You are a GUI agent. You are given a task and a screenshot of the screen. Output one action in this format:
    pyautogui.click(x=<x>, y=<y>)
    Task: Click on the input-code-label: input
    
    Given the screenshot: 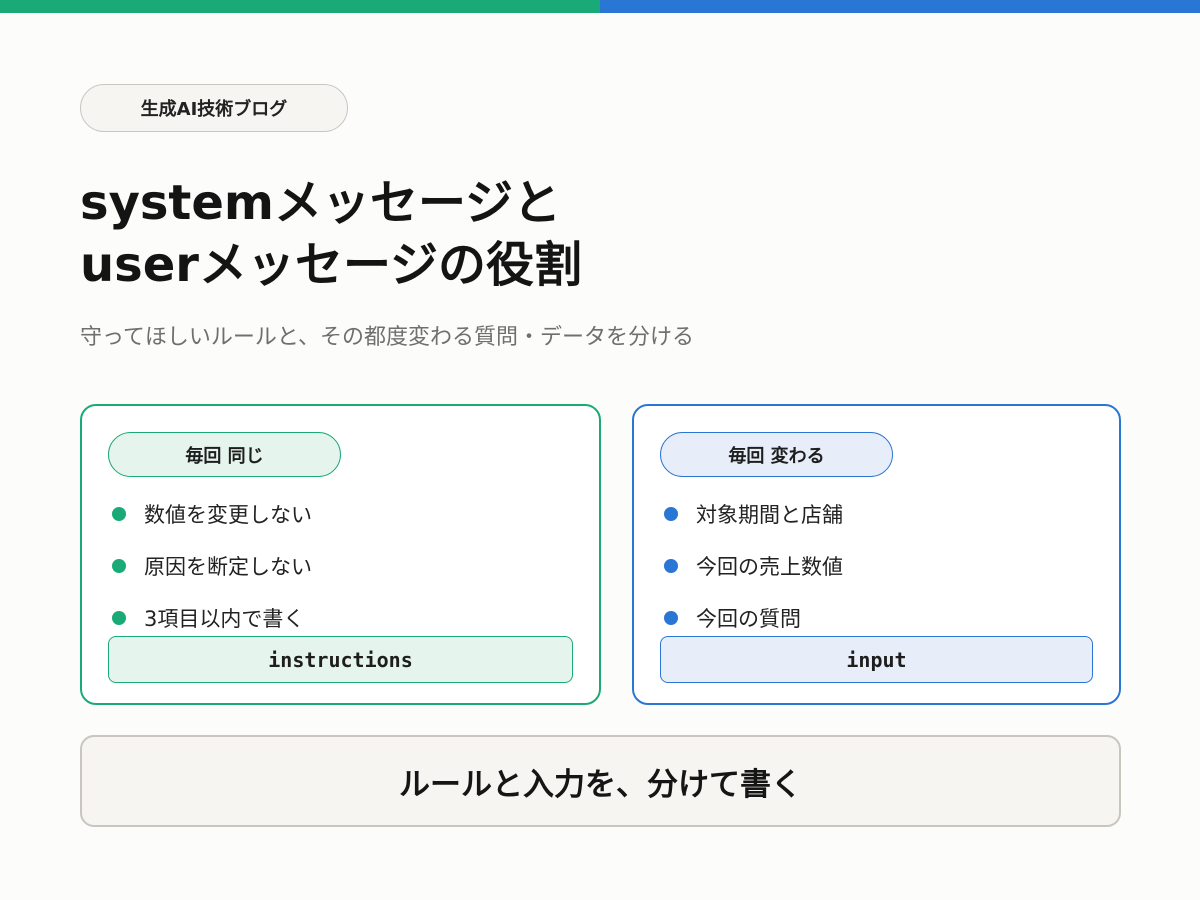 What is the action you would take?
    pyautogui.click(x=876, y=659)
    